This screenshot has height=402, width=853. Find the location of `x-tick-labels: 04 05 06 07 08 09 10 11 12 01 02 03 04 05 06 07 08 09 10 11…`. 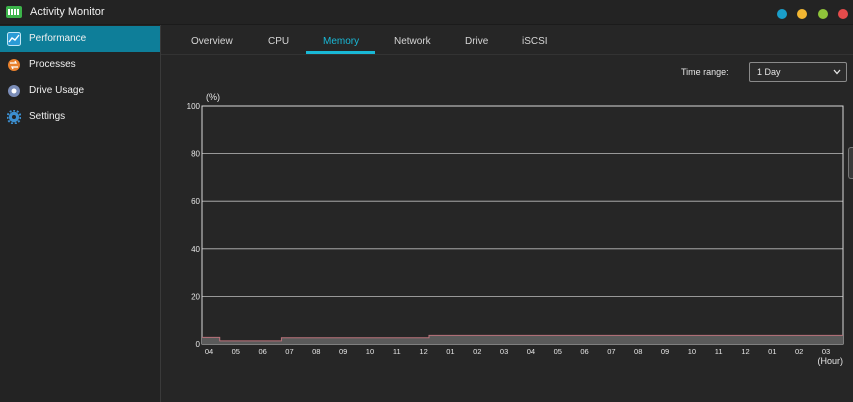

x-tick-labels: 04 05 06 07 08 09 10 11 12 01 02 03 04 05 06 07 08 09 10 11… is located at coordinates (517, 351).